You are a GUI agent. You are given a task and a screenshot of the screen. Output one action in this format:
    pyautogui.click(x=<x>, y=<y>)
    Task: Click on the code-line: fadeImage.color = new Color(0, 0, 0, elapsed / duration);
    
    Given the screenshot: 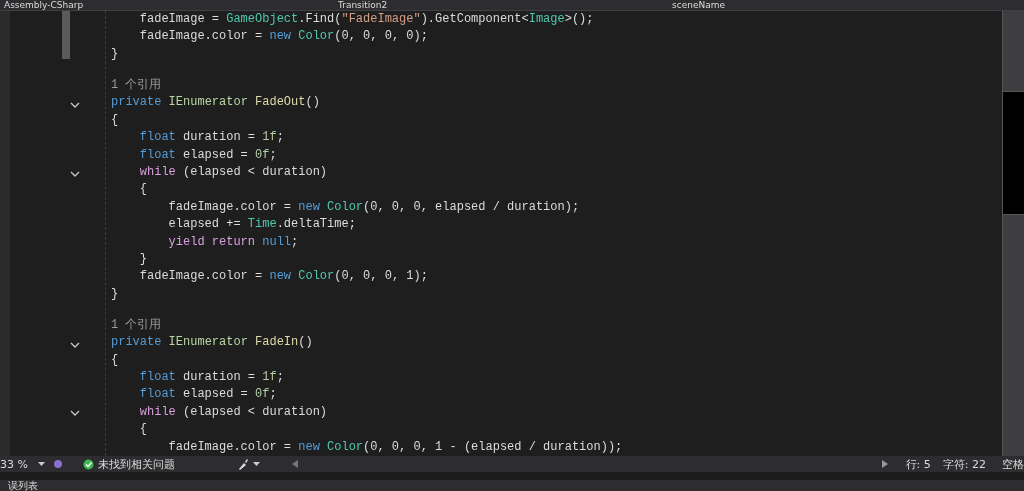 What is the action you would take?
    pyautogui.click(x=373, y=207)
    